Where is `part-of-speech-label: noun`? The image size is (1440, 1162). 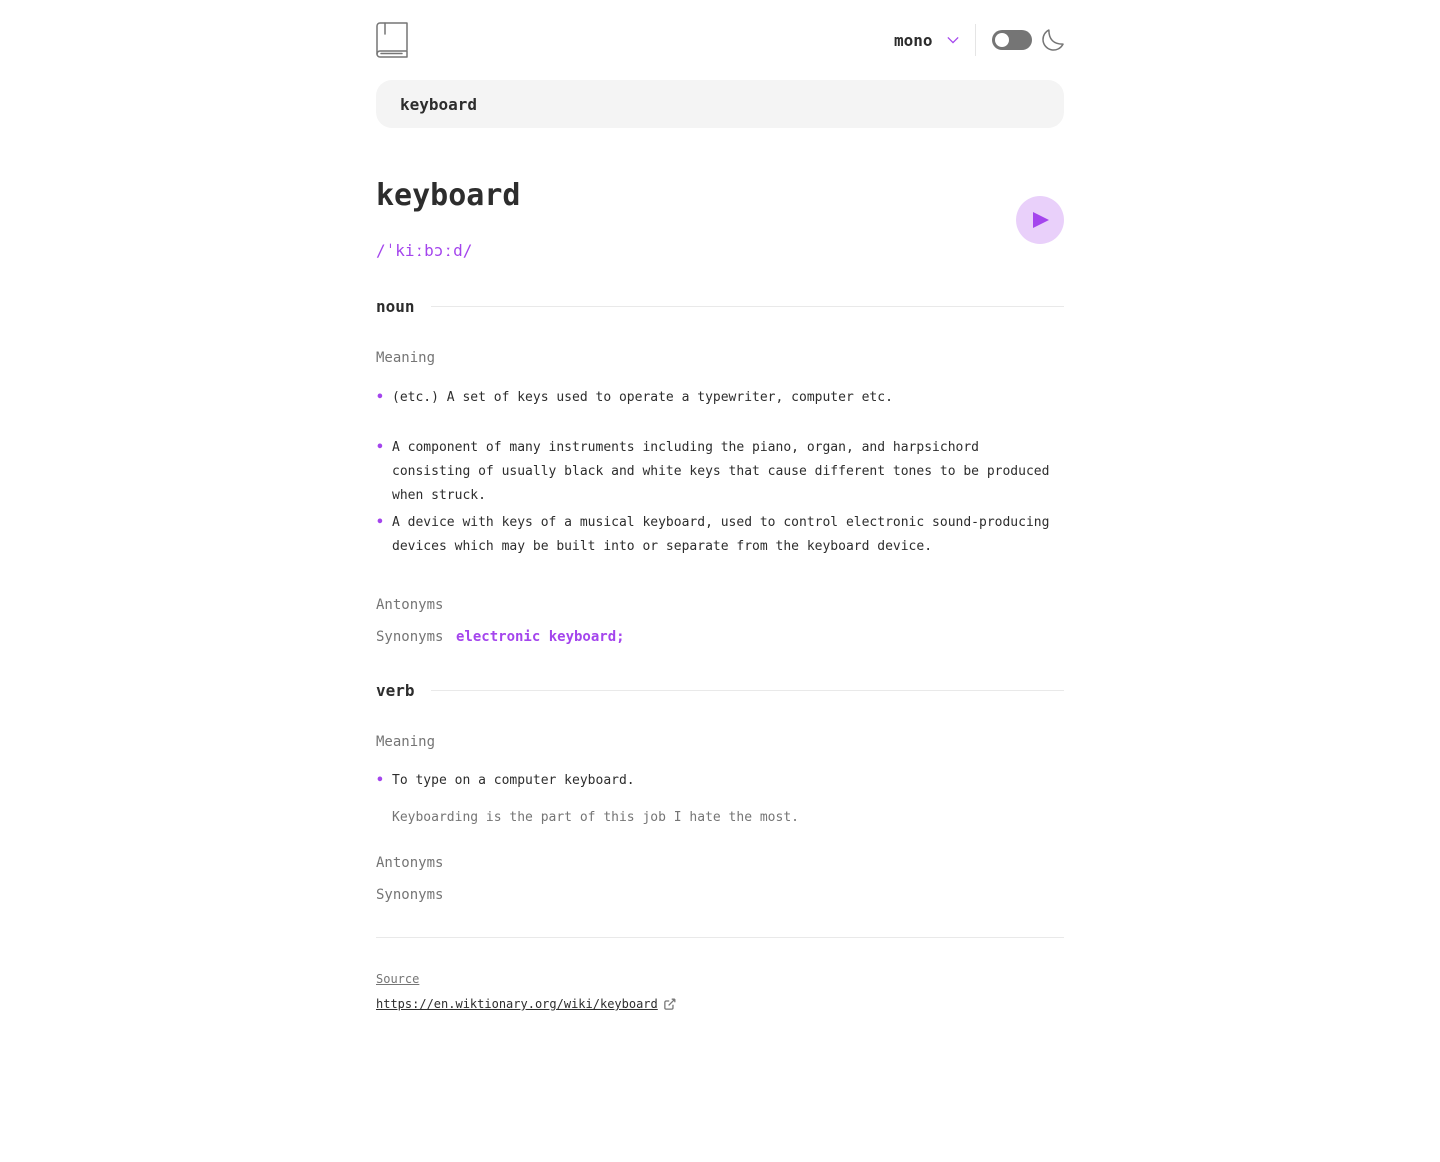
part-of-speech-label: noun is located at coordinates (395, 306).